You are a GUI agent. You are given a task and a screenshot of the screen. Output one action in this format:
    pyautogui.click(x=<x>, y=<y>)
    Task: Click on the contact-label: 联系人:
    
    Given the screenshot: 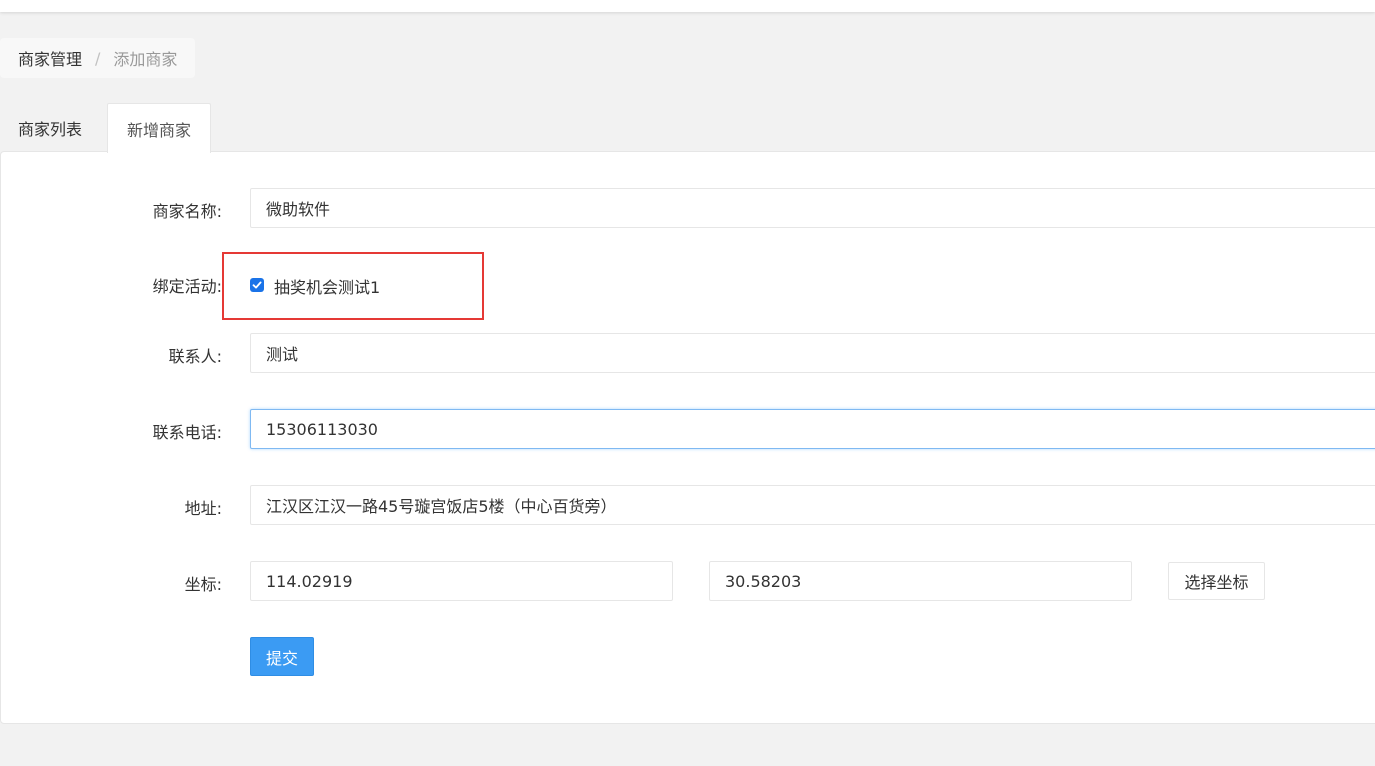 What is the action you would take?
    pyautogui.click(x=195, y=356)
    